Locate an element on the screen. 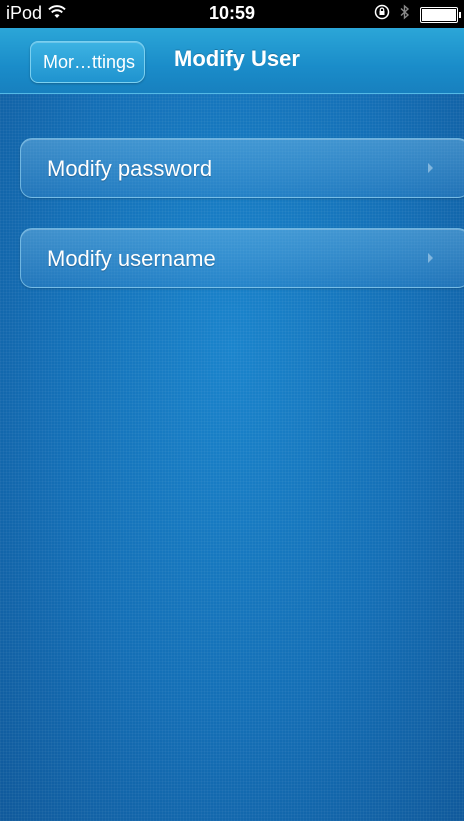 Image resolution: width=464 pixels, height=821 pixels. status-right is located at coordinates (417, 14).